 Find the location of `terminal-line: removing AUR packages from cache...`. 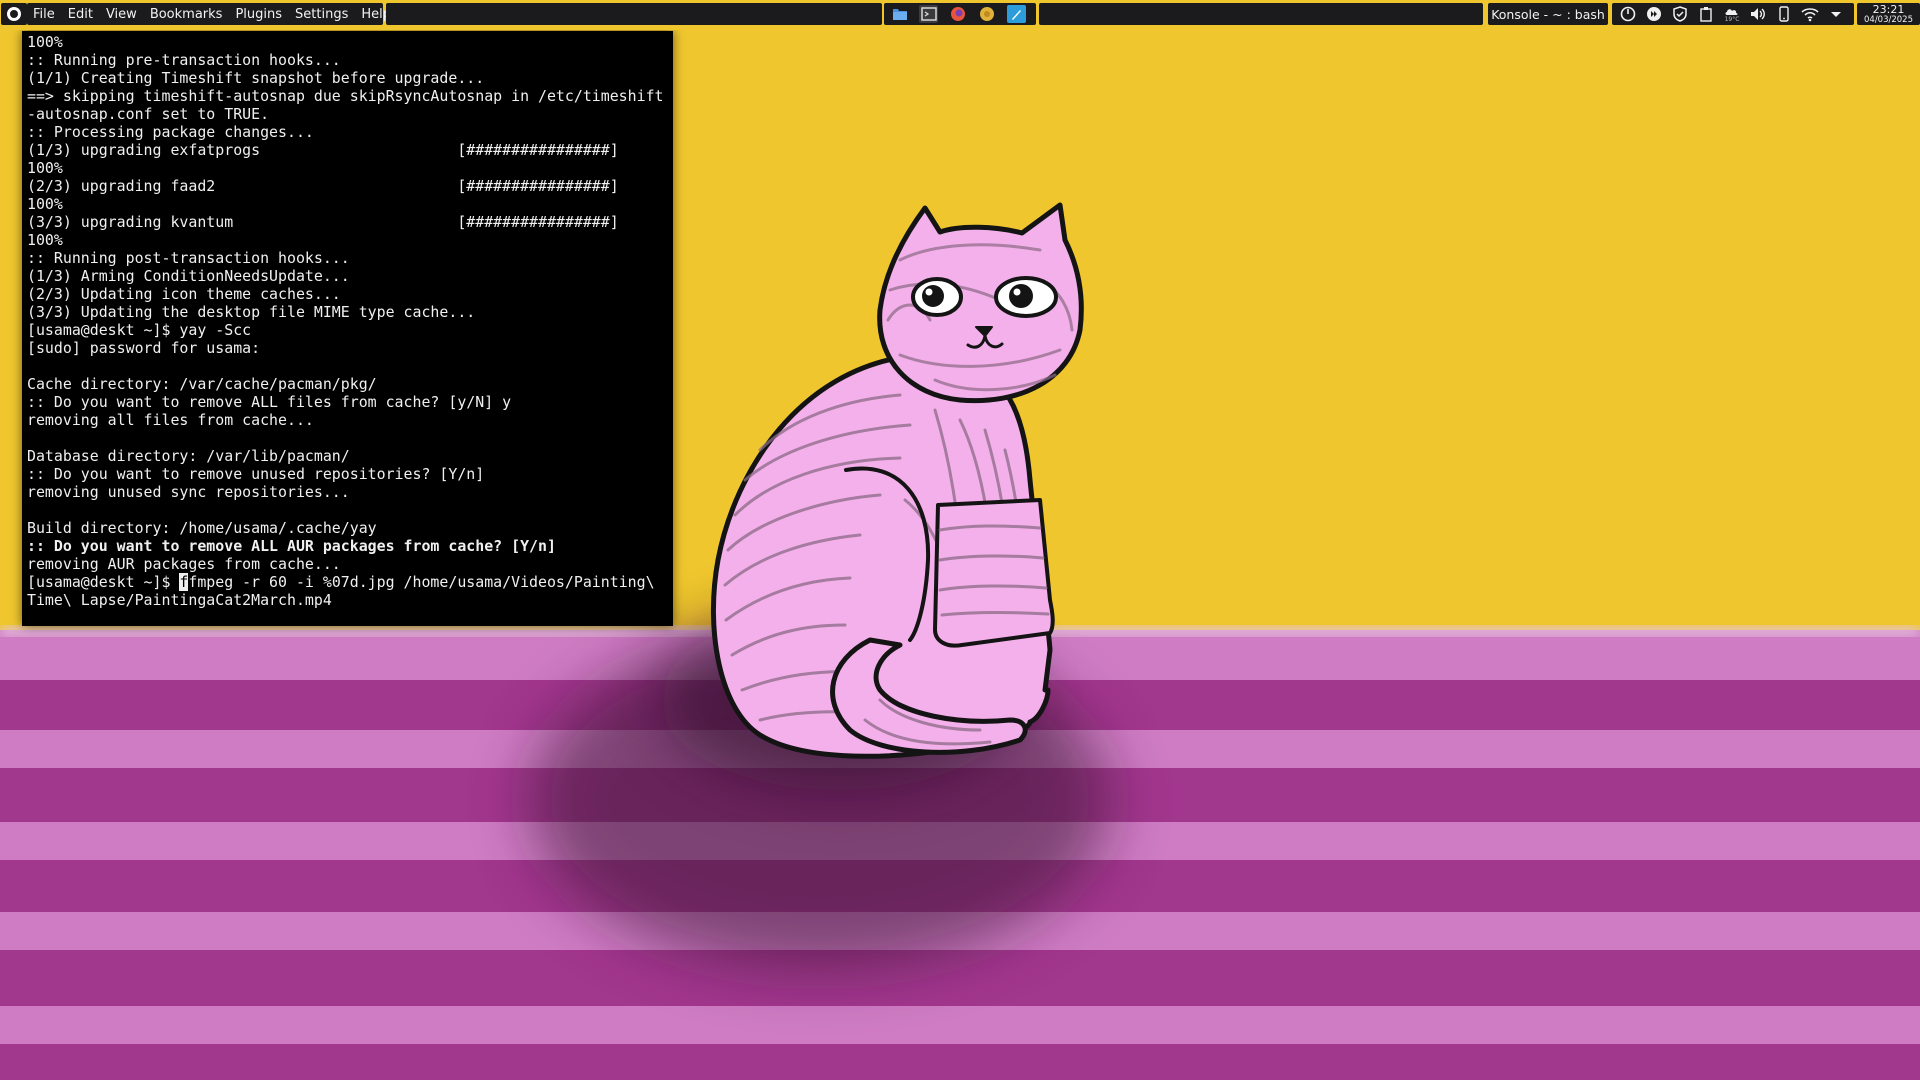

terminal-line: removing AUR packages from cache... is located at coordinates (184, 564).